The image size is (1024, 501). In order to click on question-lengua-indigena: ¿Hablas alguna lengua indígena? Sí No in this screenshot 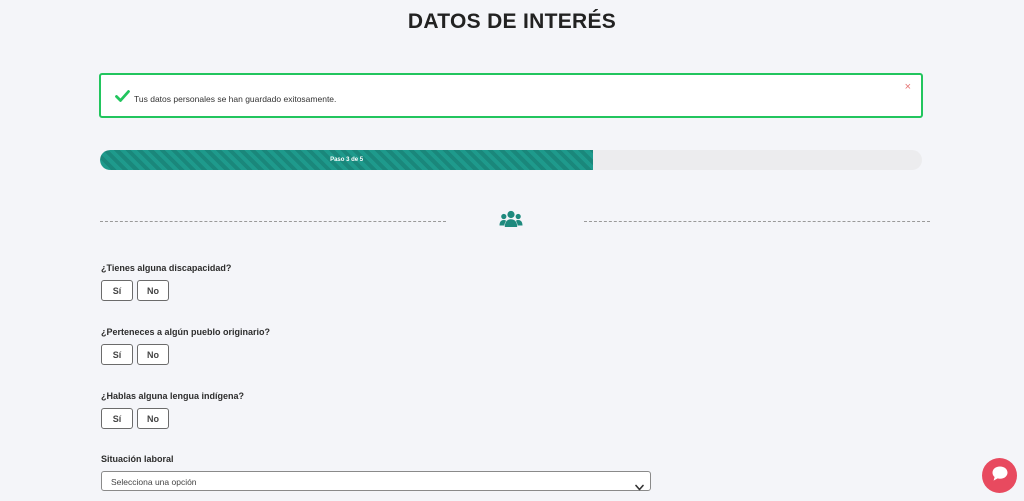, I will do `click(172, 410)`.